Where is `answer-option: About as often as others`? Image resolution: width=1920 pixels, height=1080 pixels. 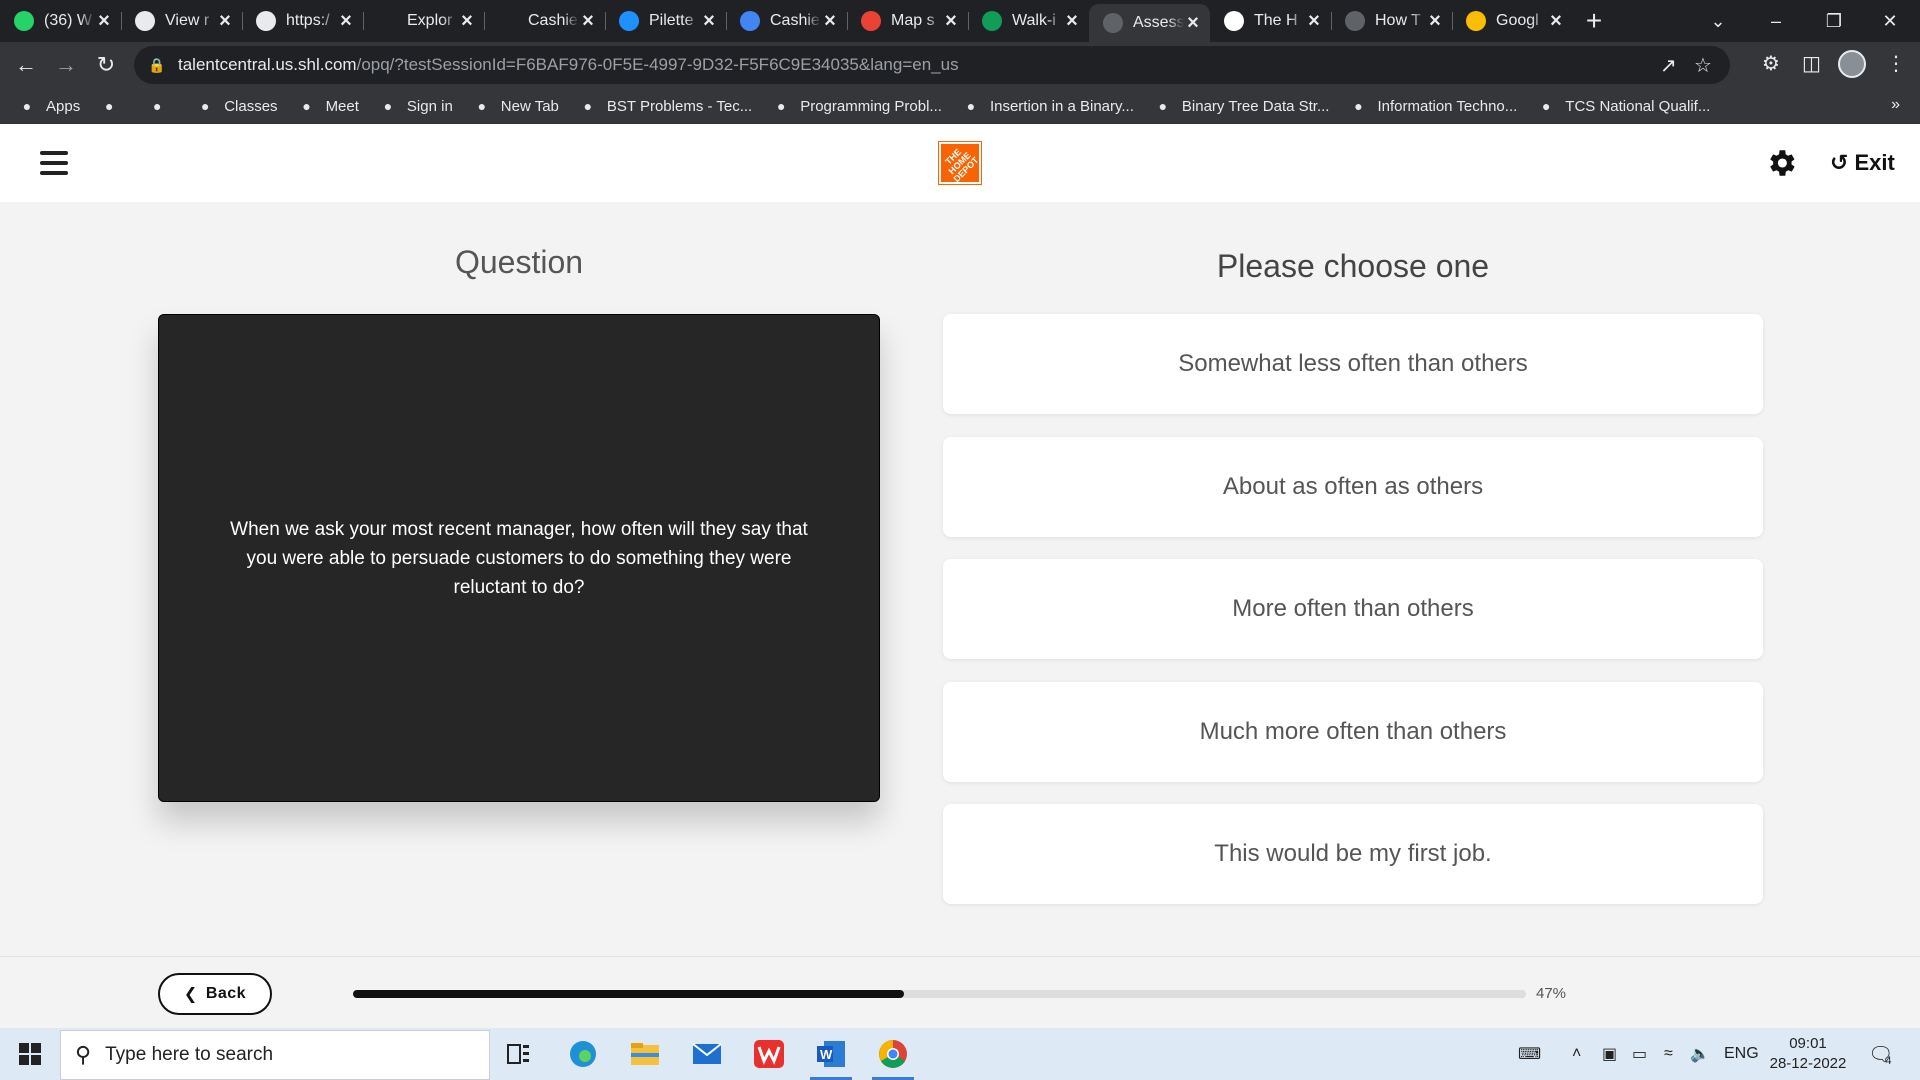
answer-option: About as often as others is located at coordinates (1353, 487).